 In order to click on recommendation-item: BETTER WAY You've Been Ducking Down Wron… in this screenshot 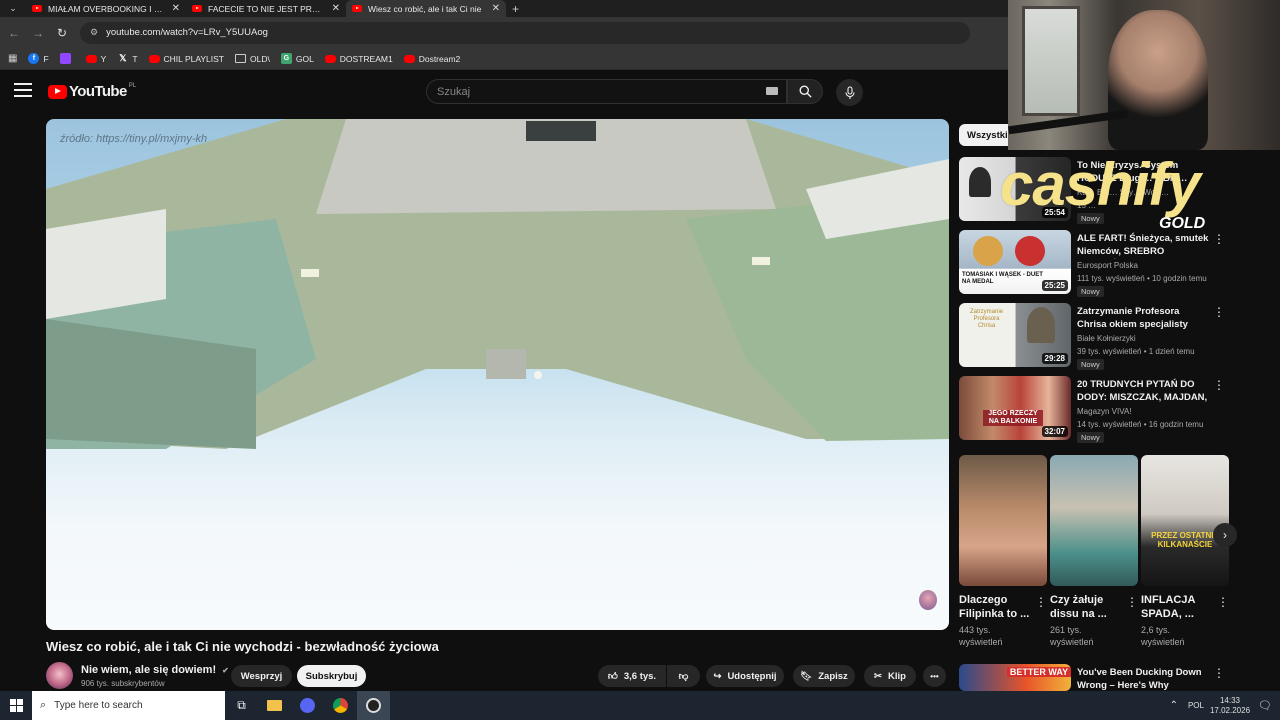, I will do `click(1094, 677)`.